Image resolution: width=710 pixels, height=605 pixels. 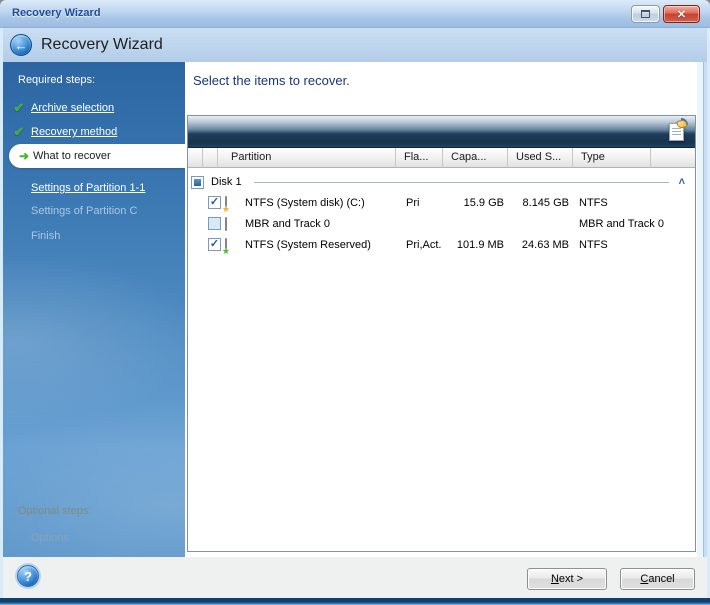 I want to click on window-frame-bottom, so click(x=355, y=601).